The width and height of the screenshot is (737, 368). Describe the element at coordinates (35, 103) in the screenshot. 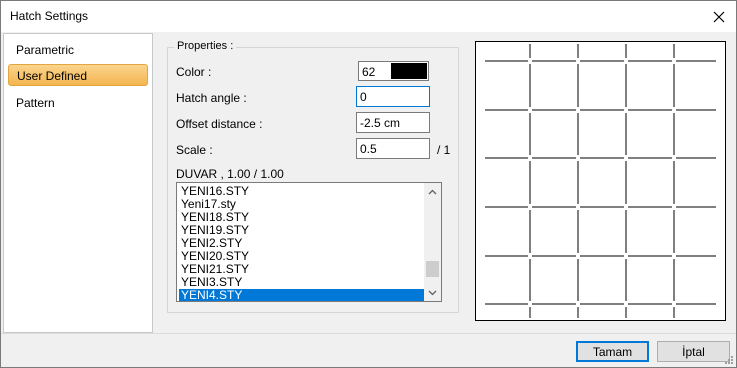

I see `nav-item-label: Pattern` at that location.